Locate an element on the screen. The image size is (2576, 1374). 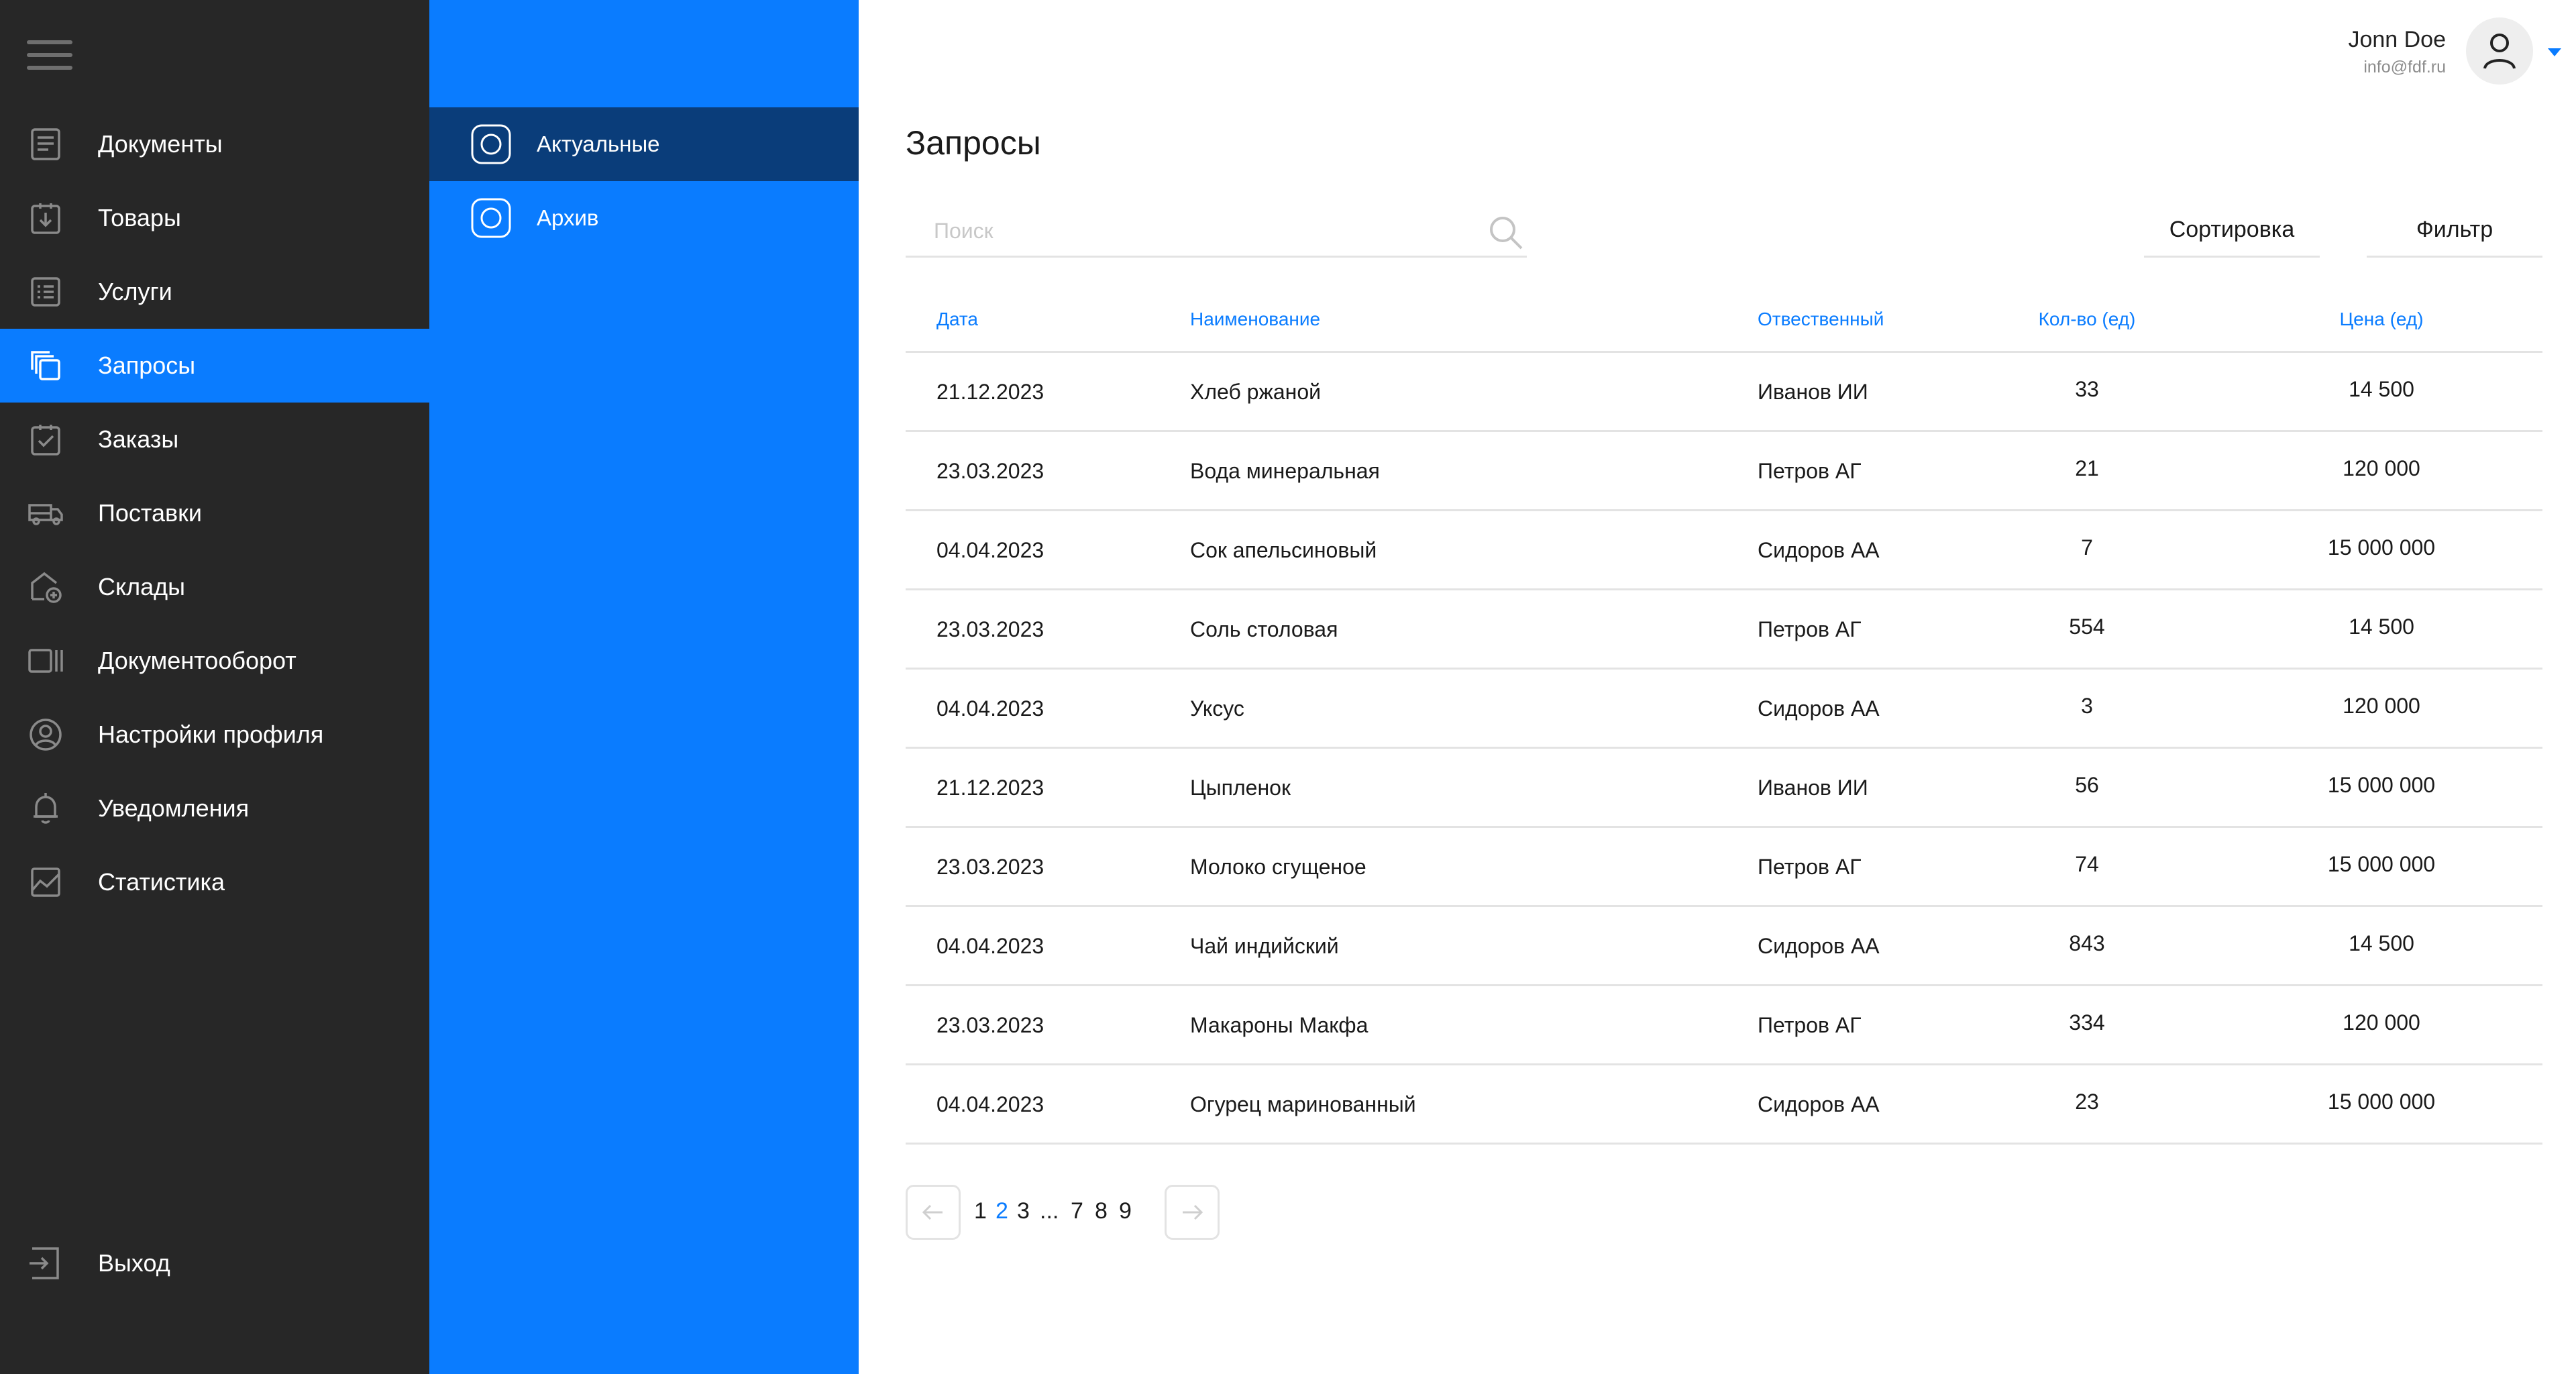
sidebar-item-documents: Документы is located at coordinates (214, 144).